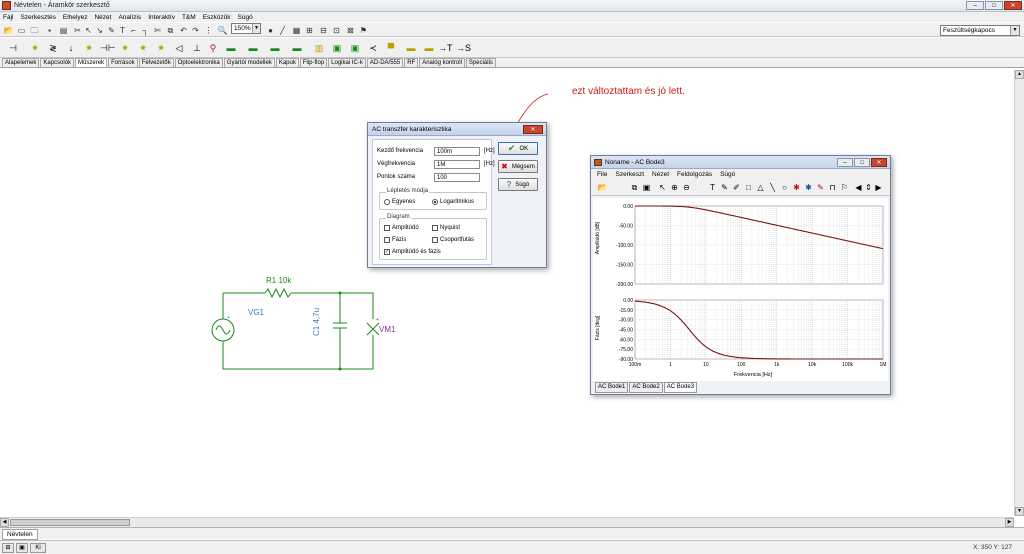  I want to click on open-icon: 📂, so click(602, 187).